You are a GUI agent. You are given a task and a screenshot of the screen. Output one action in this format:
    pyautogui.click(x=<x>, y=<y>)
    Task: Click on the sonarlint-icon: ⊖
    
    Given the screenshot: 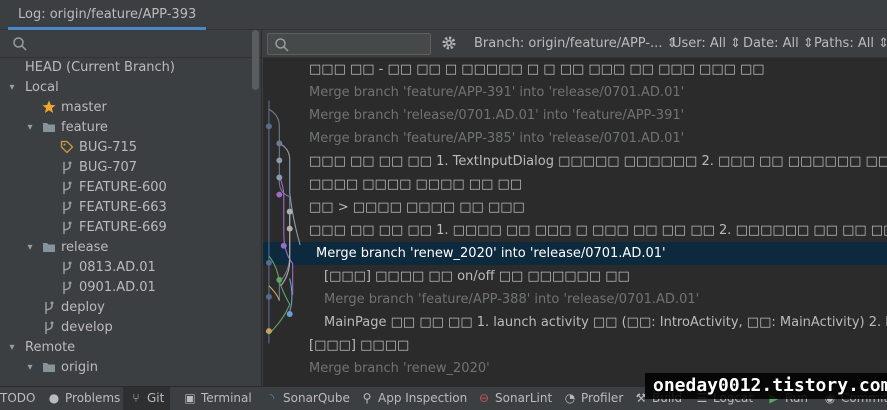 What is the action you would take?
    pyautogui.click(x=484, y=398)
    